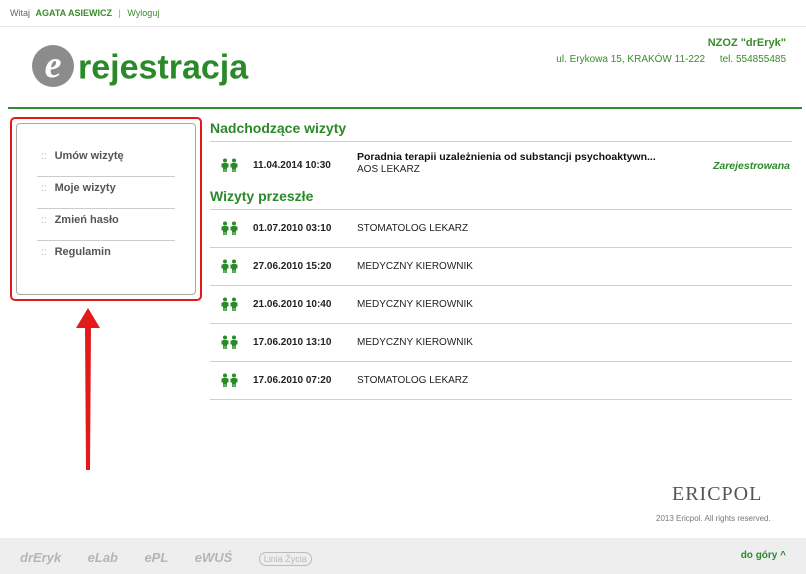  I want to click on visit-date: 17.06.2010 13:10, so click(292, 342).